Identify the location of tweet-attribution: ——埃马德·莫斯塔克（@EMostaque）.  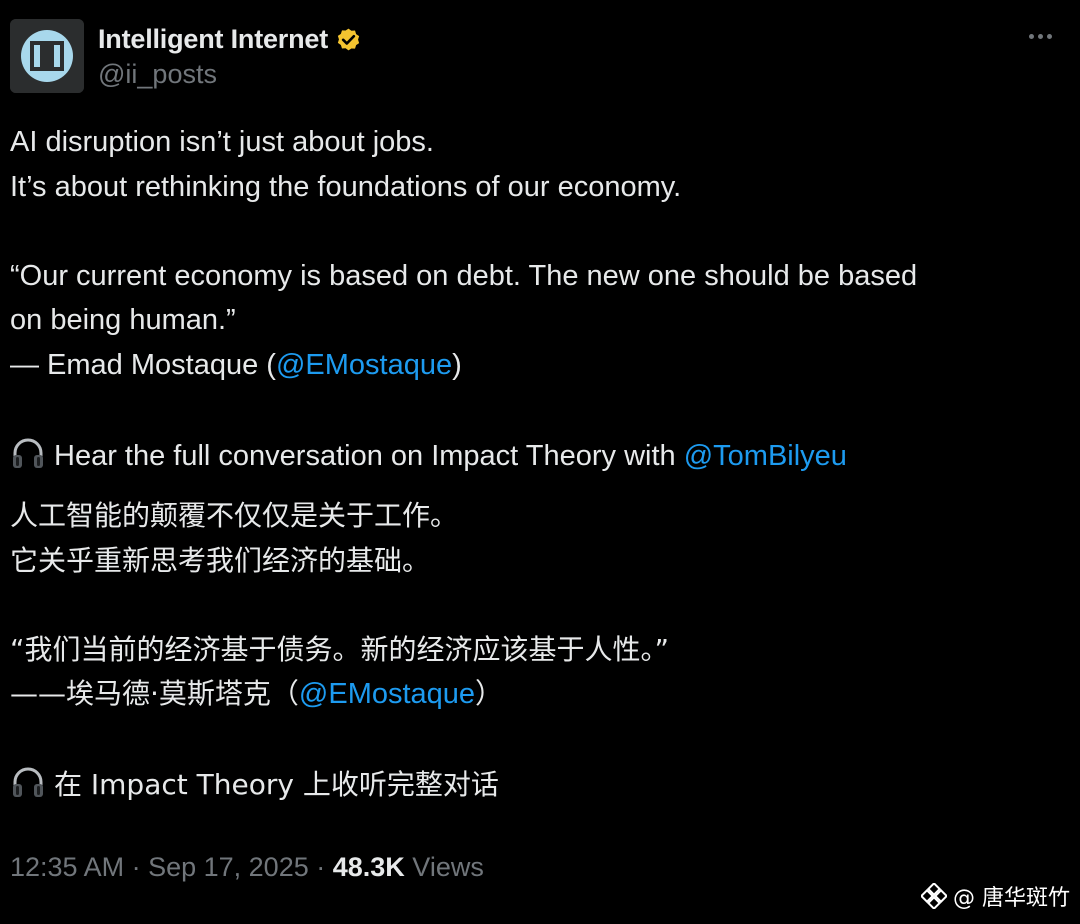
(540, 694).